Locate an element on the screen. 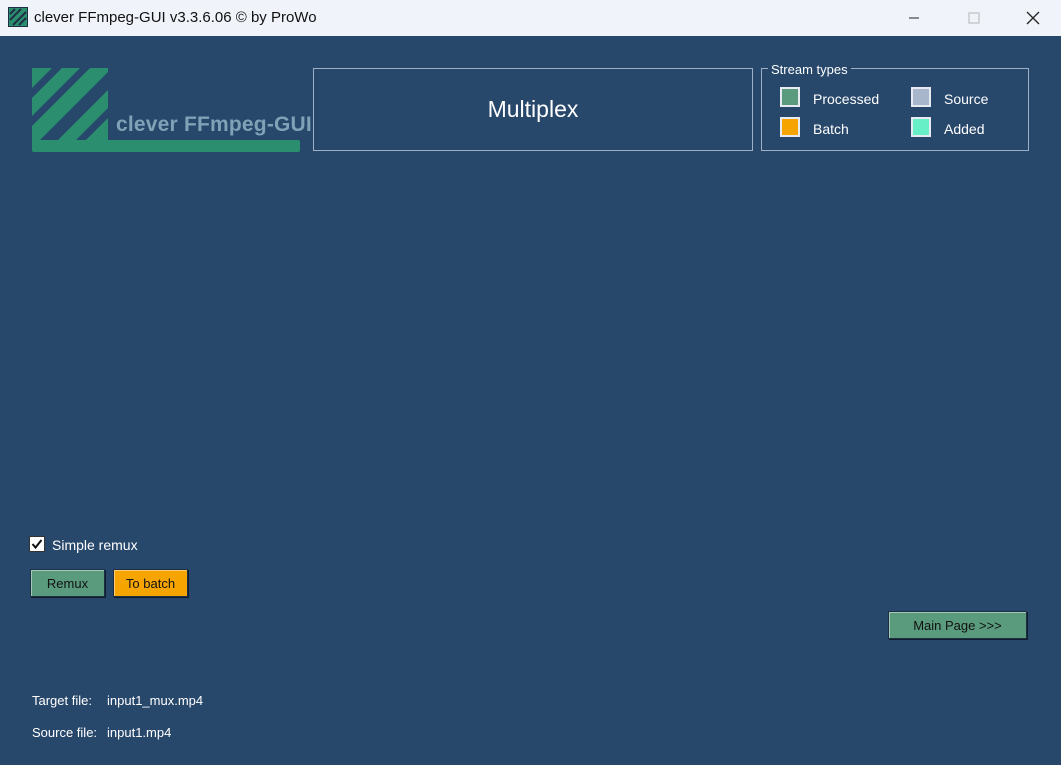 The width and height of the screenshot is (1061, 765). logo-text: clever FFmpeg-GUI is located at coordinates (214, 124).